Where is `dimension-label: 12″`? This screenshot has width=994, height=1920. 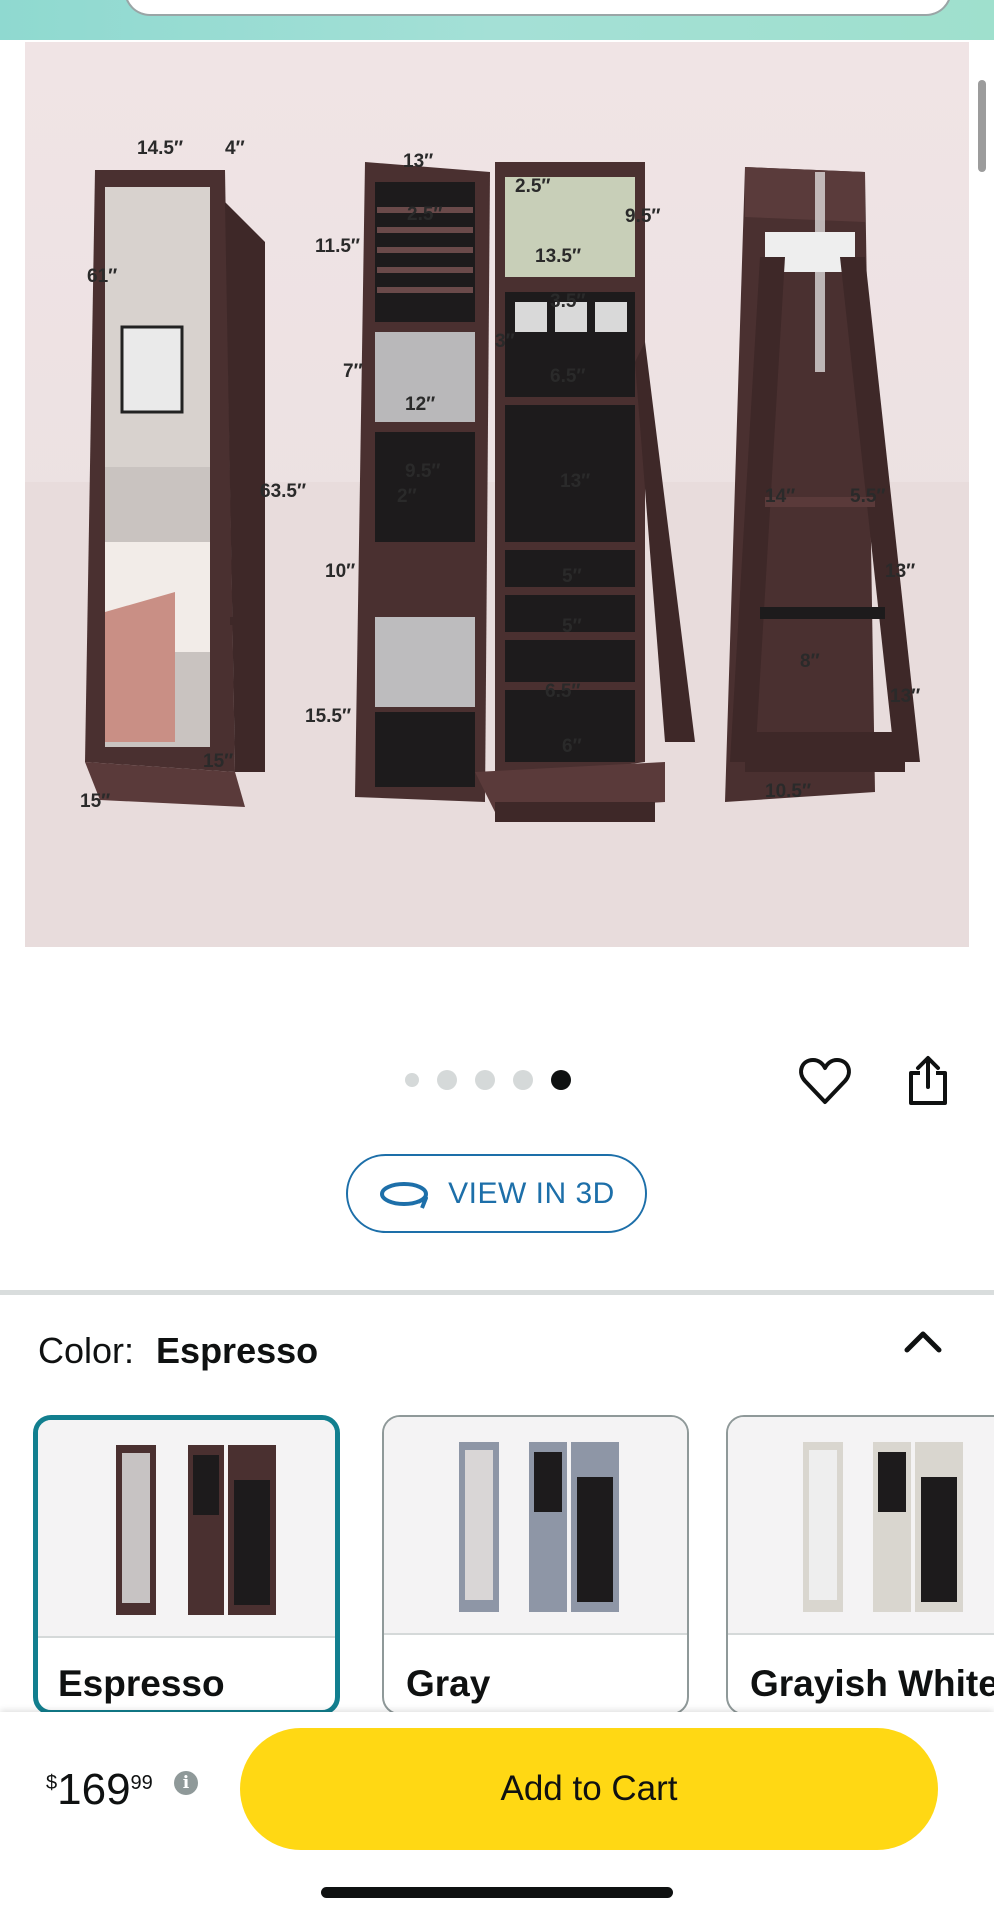
dimension-label: 12″ is located at coordinates (420, 404).